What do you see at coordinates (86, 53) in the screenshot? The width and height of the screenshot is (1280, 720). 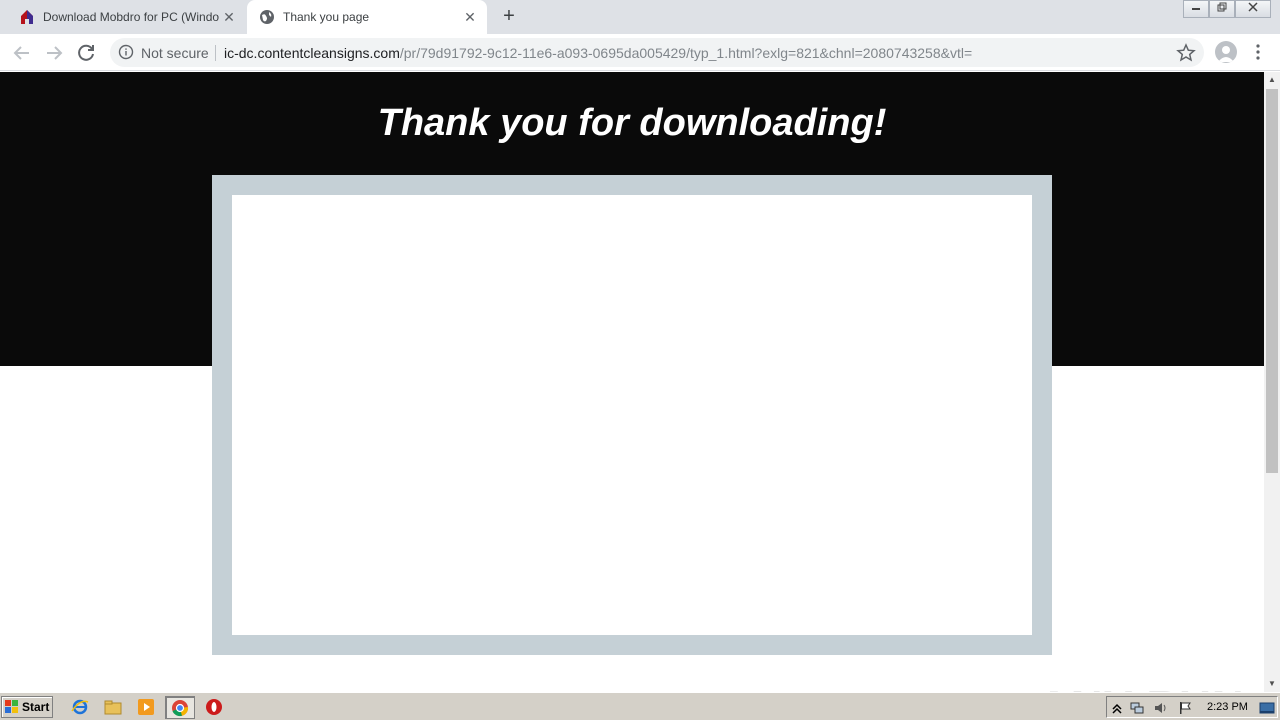 I see `reload-icon` at bounding box center [86, 53].